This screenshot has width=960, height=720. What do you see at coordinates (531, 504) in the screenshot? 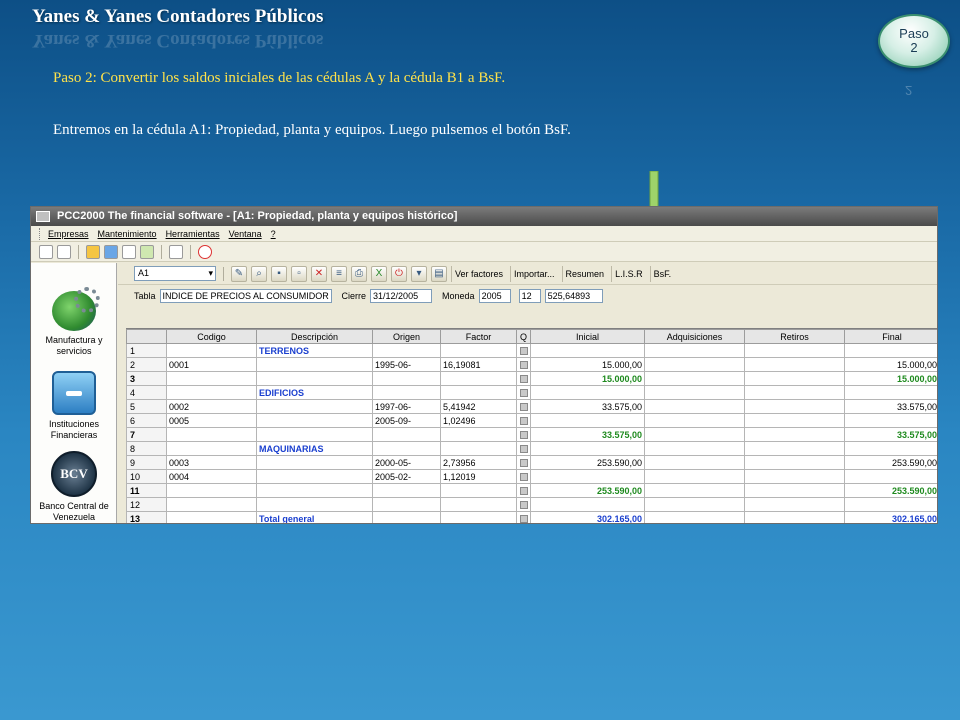
I see `table-row: 12` at bounding box center [531, 504].